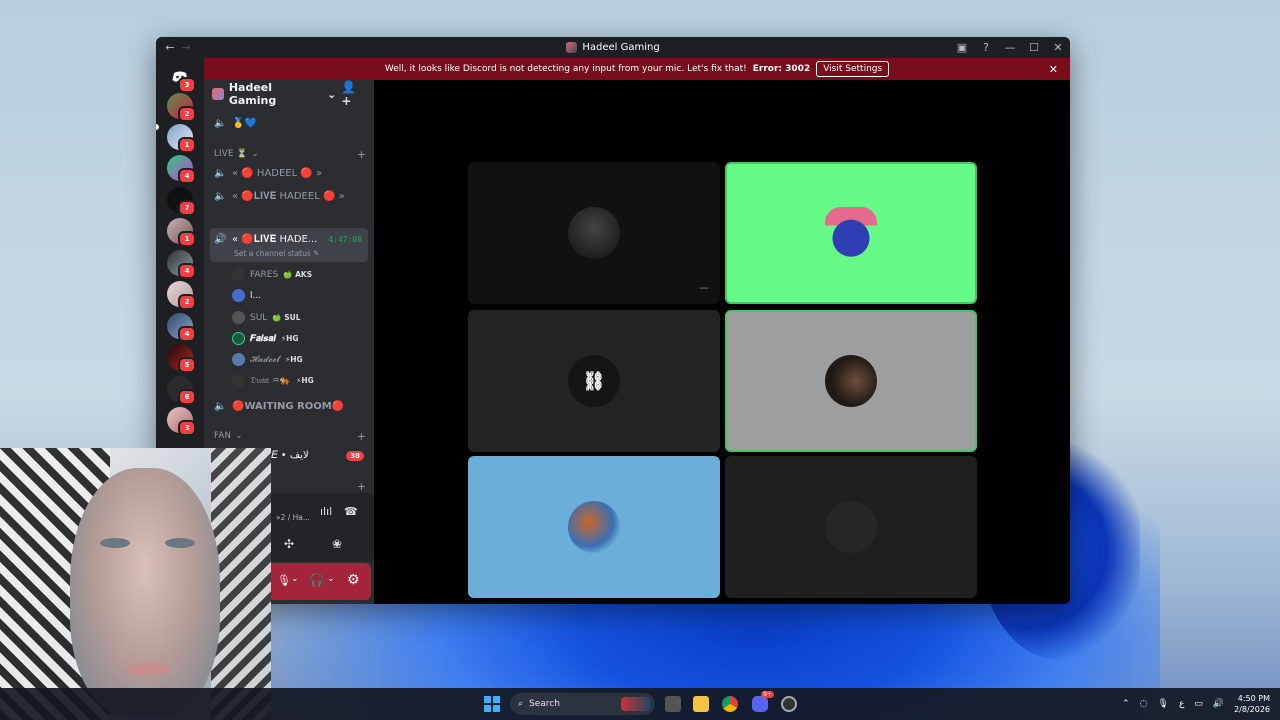 The image size is (1280, 720). What do you see at coordinates (1252, 704) in the screenshot?
I see `clock: 4:50 PM 2/8/2026` at bounding box center [1252, 704].